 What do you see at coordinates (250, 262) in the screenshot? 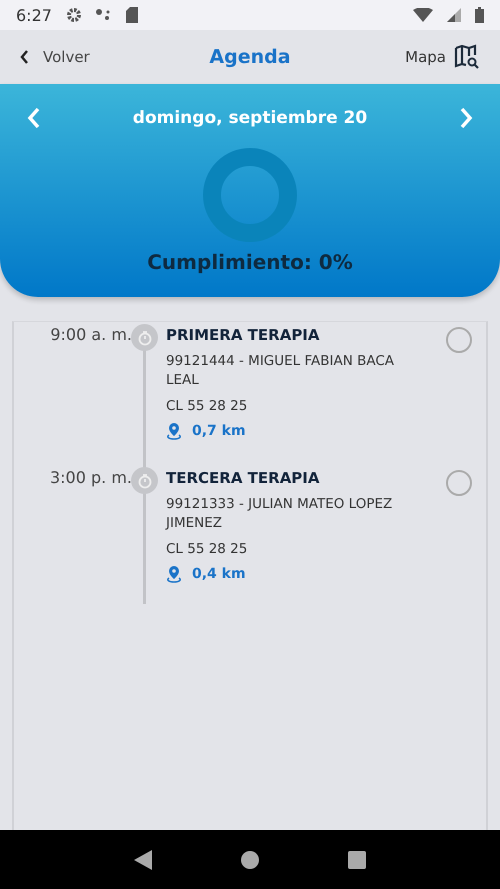
I see `compliance-label: Cumplimiento: 0%` at bounding box center [250, 262].